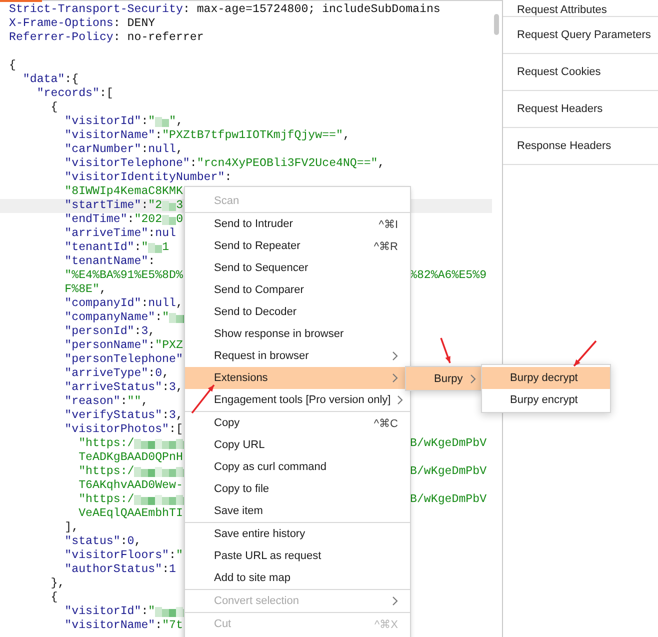  I want to click on menu-item: Paste URL as request, so click(297, 556).